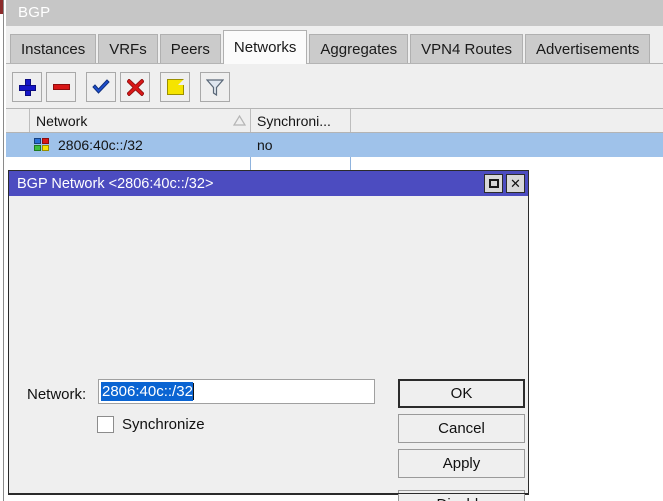  I want to click on row-network-value: 2806:40c::/32, so click(100, 145).